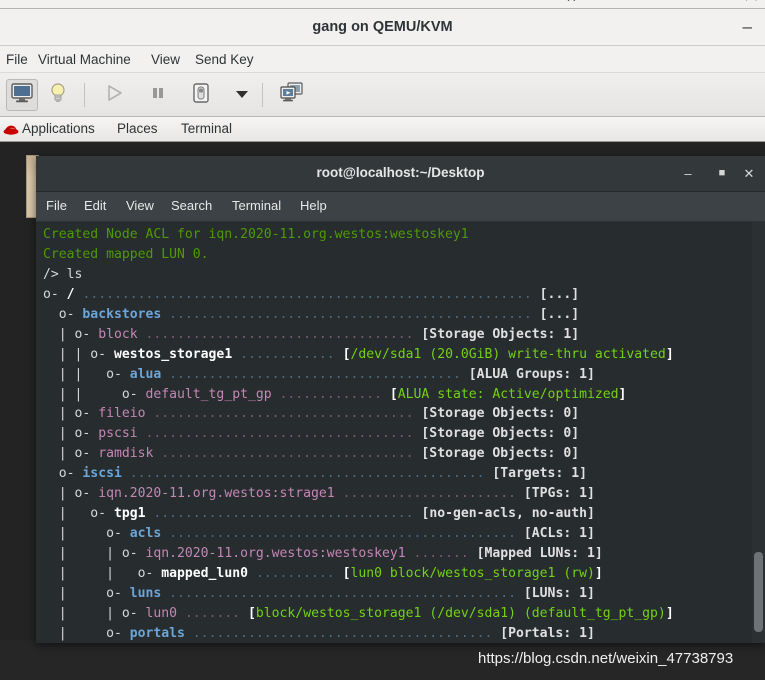 The width and height of the screenshot is (765, 680). Describe the element at coordinates (58, 128) in the screenshot. I see `panel-item-applications: Applications` at that location.